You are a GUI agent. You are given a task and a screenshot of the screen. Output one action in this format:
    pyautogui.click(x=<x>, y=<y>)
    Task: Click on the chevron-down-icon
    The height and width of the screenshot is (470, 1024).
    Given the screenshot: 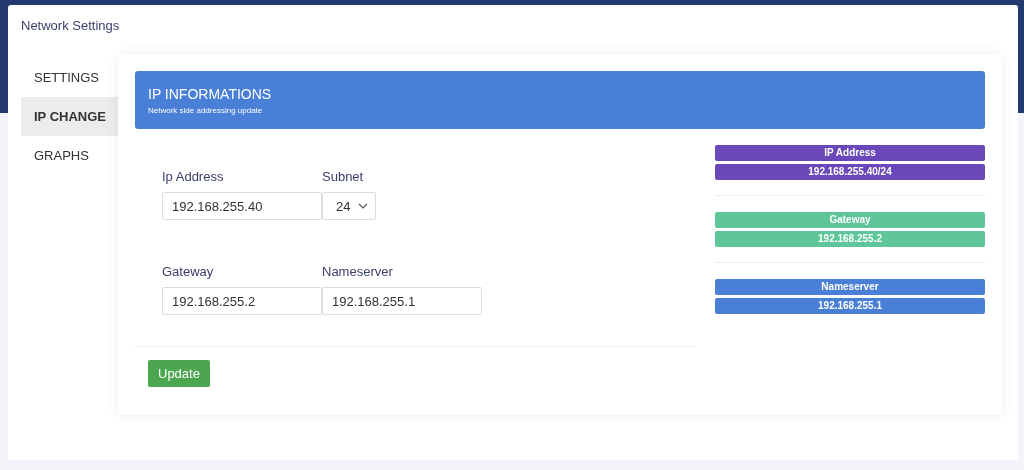 What is the action you would take?
    pyautogui.click(x=363, y=206)
    